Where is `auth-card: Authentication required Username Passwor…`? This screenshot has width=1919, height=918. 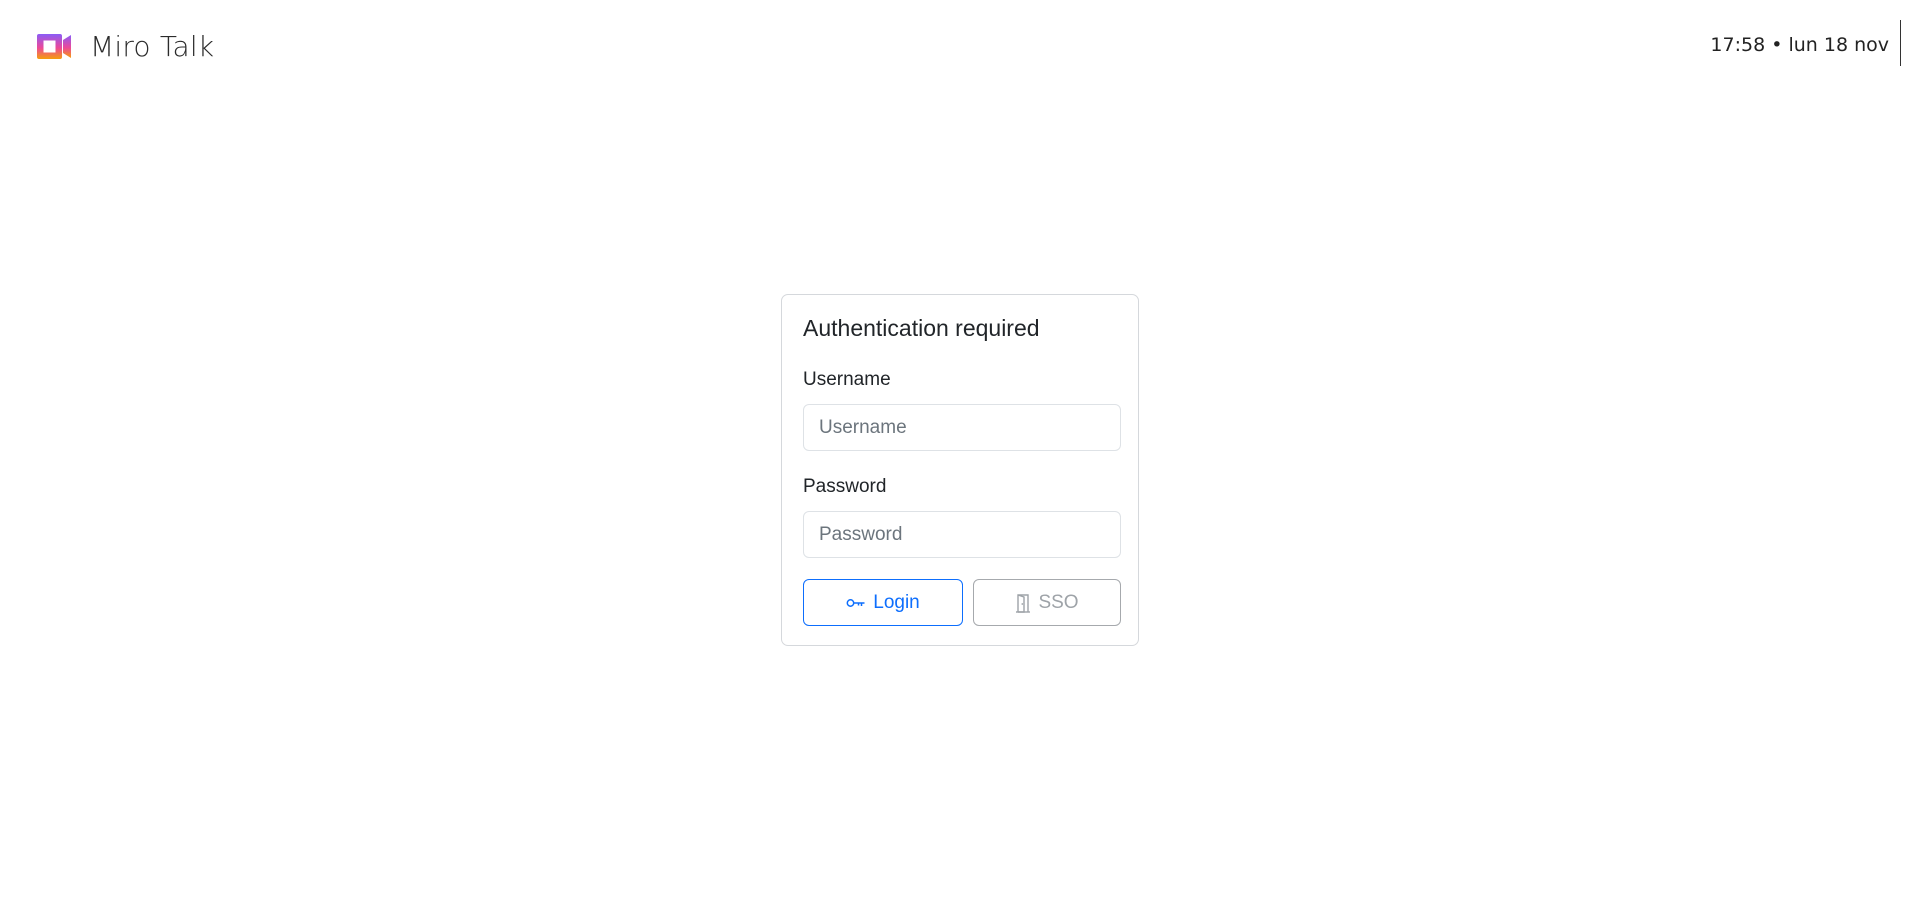
auth-card: Authentication required Username Passwor… is located at coordinates (960, 470).